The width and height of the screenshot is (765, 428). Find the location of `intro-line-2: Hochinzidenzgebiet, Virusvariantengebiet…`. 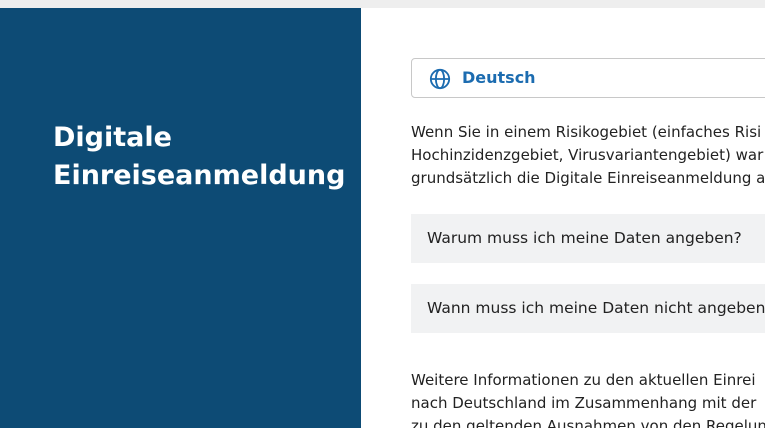

intro-line-2: Hochinzidenzgebiet, Virusvariantengebiet… is located at coordinates (587, 155).